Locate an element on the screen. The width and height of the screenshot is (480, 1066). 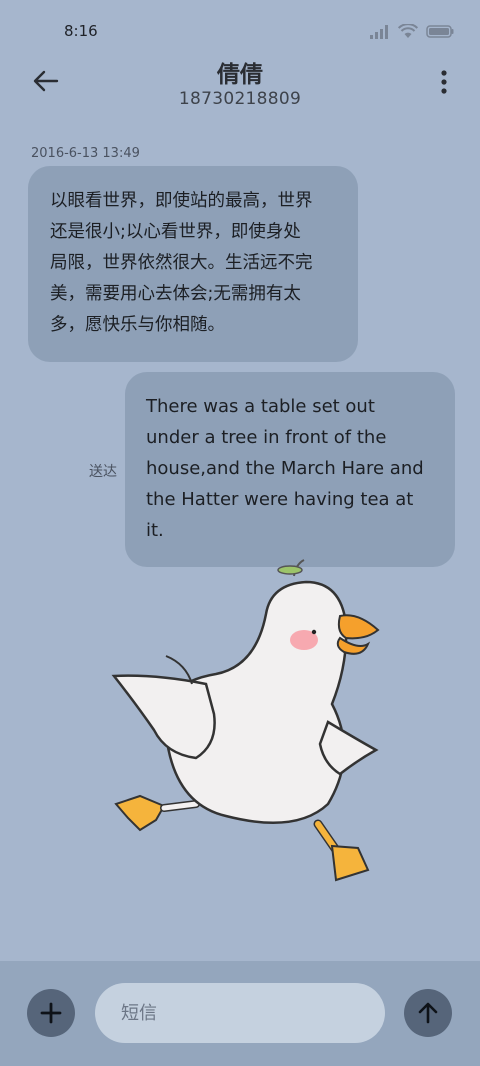
add-attachment-button is located at coordinates (51, 1013).